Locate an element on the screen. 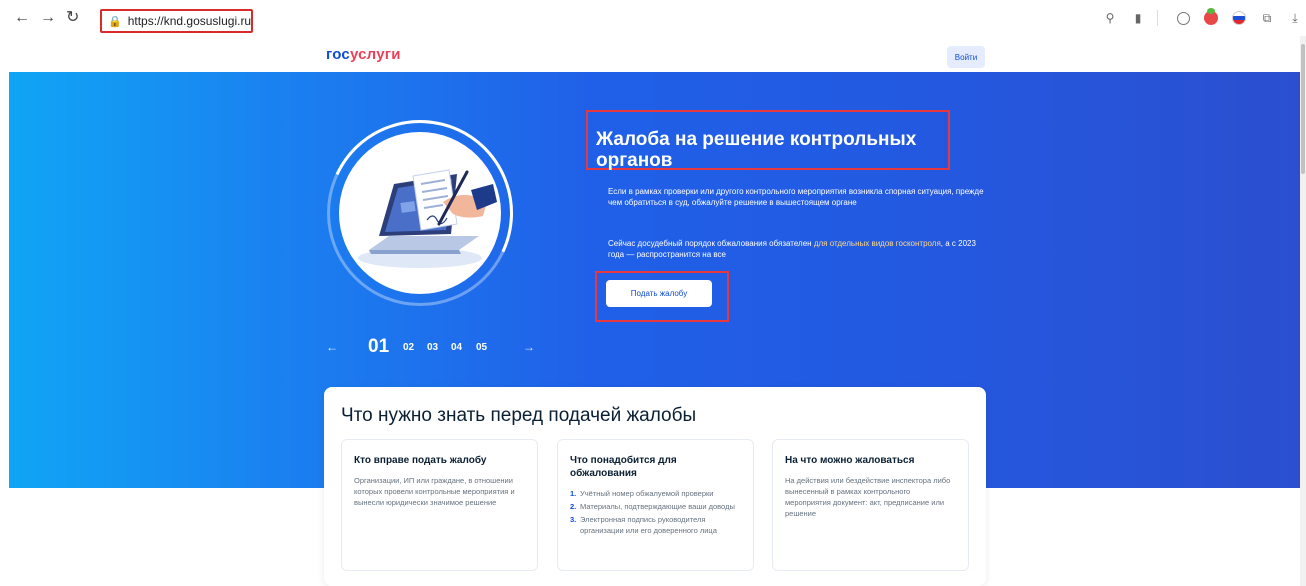 The image size is (1306, 586). download-icon: ⤓ is located at coordinates (1295, 18).